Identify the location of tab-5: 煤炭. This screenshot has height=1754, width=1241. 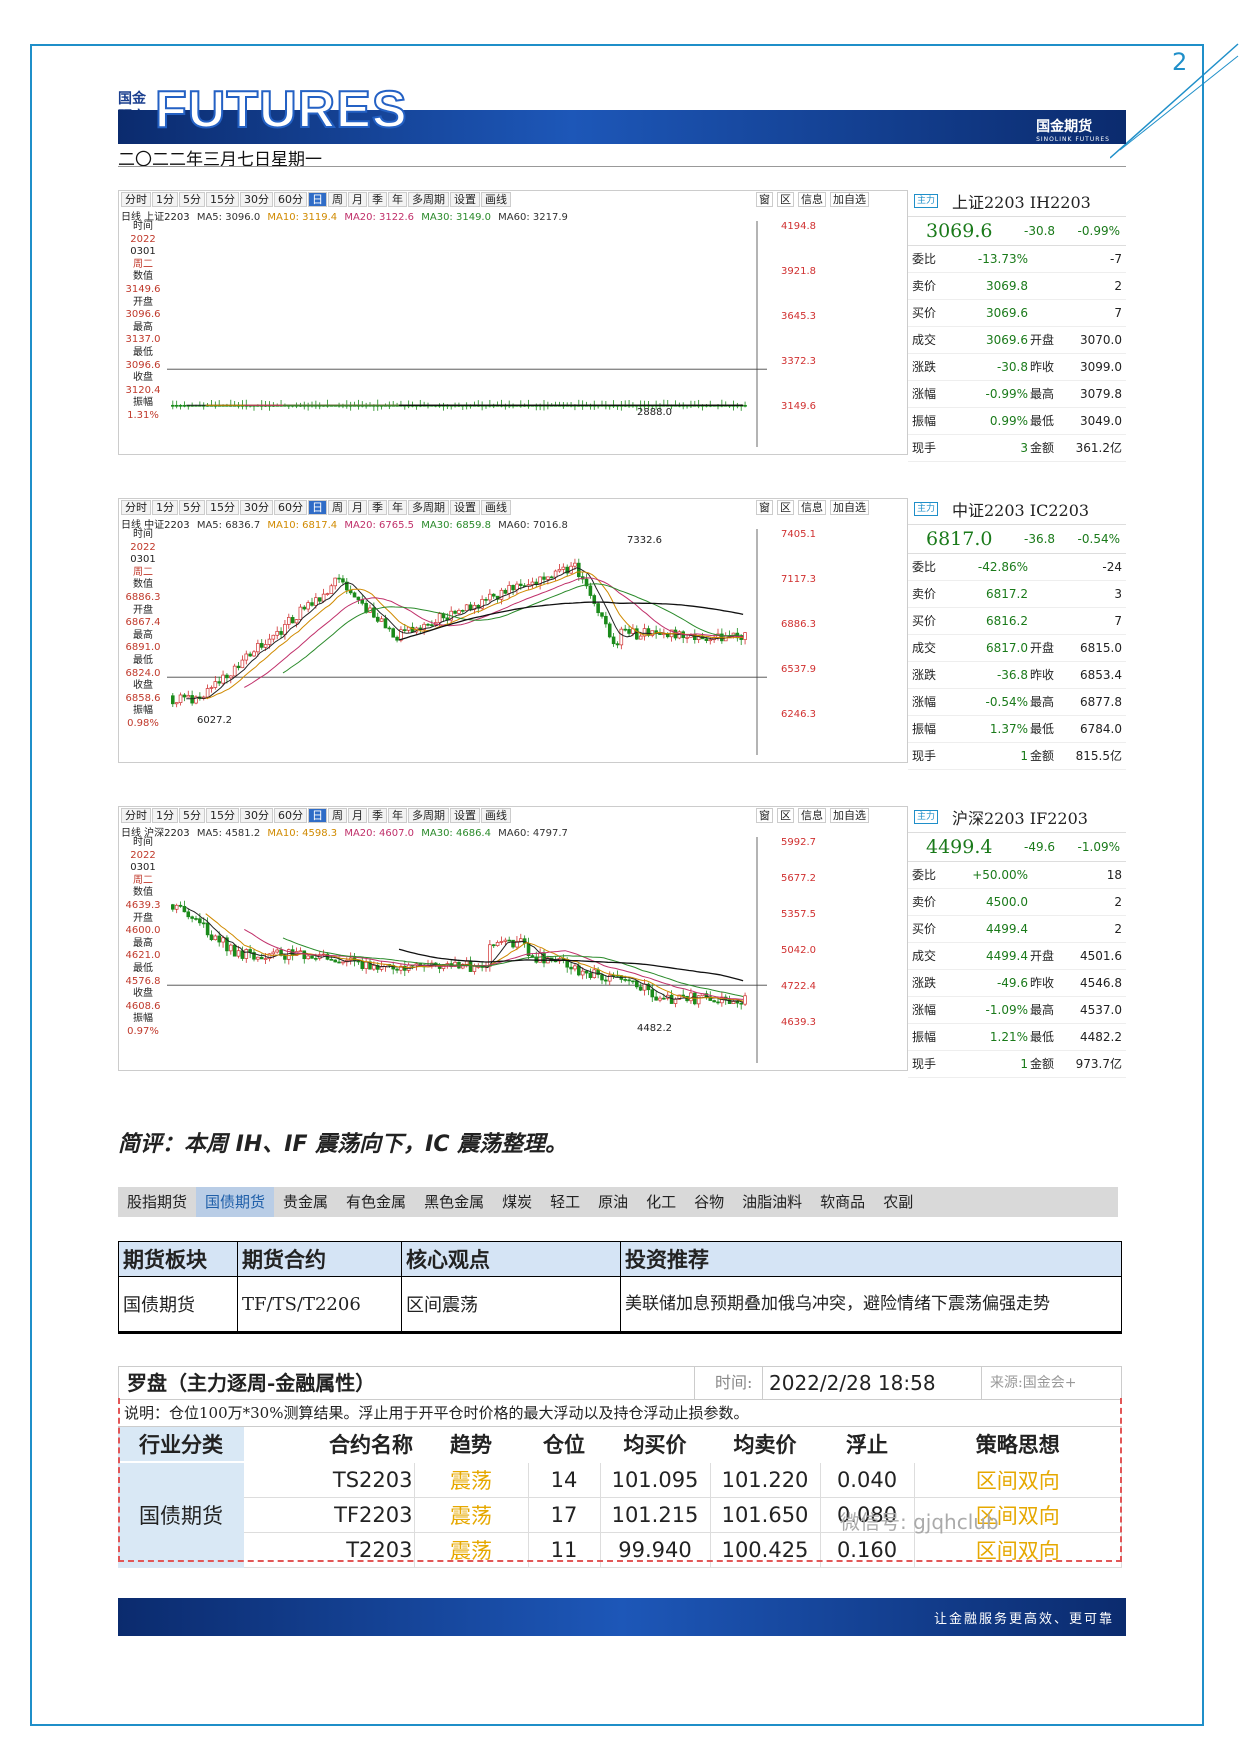
(517, 1202).